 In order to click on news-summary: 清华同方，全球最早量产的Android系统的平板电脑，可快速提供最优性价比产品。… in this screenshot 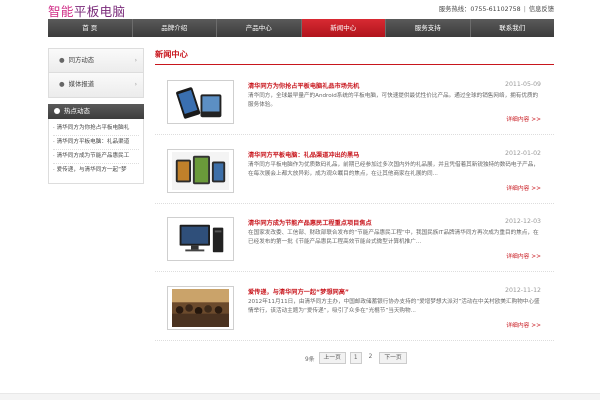, I will do `click(393, 100)`.